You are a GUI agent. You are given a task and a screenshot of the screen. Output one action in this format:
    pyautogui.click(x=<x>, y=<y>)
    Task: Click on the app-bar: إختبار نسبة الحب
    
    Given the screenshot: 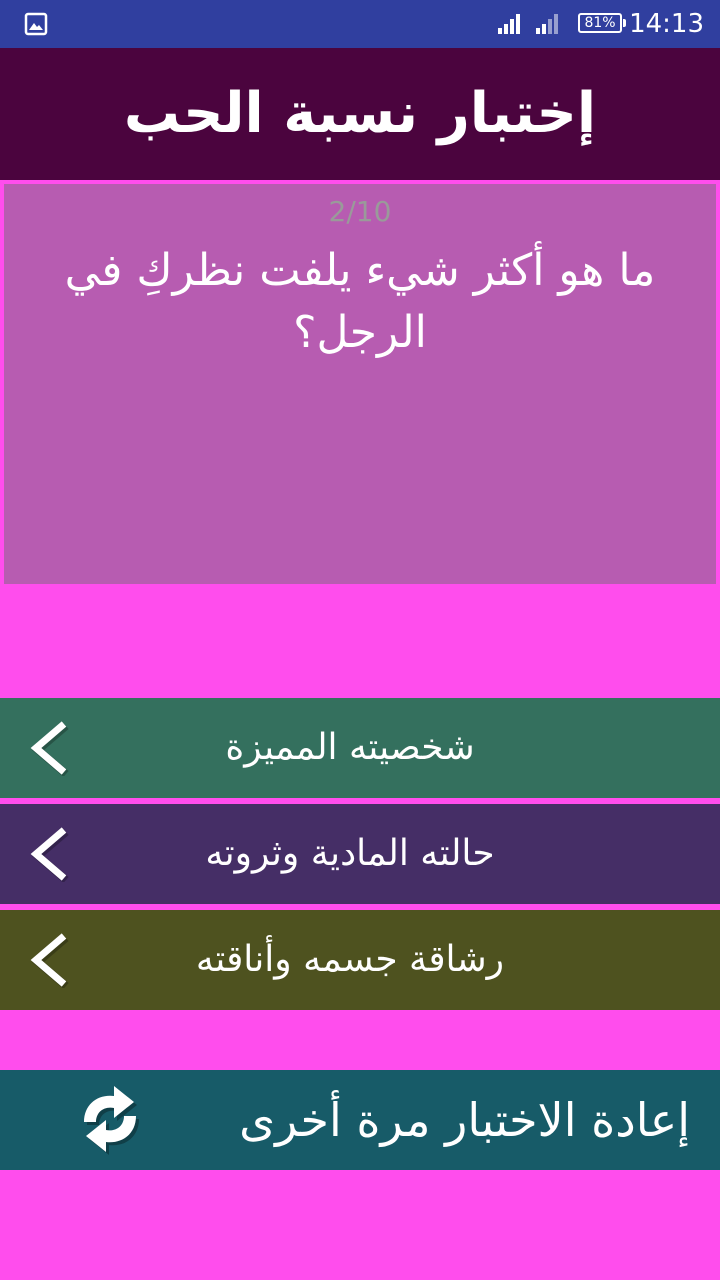 What is the action you would take?
    pyautogui.click(x=360, y=114)
    